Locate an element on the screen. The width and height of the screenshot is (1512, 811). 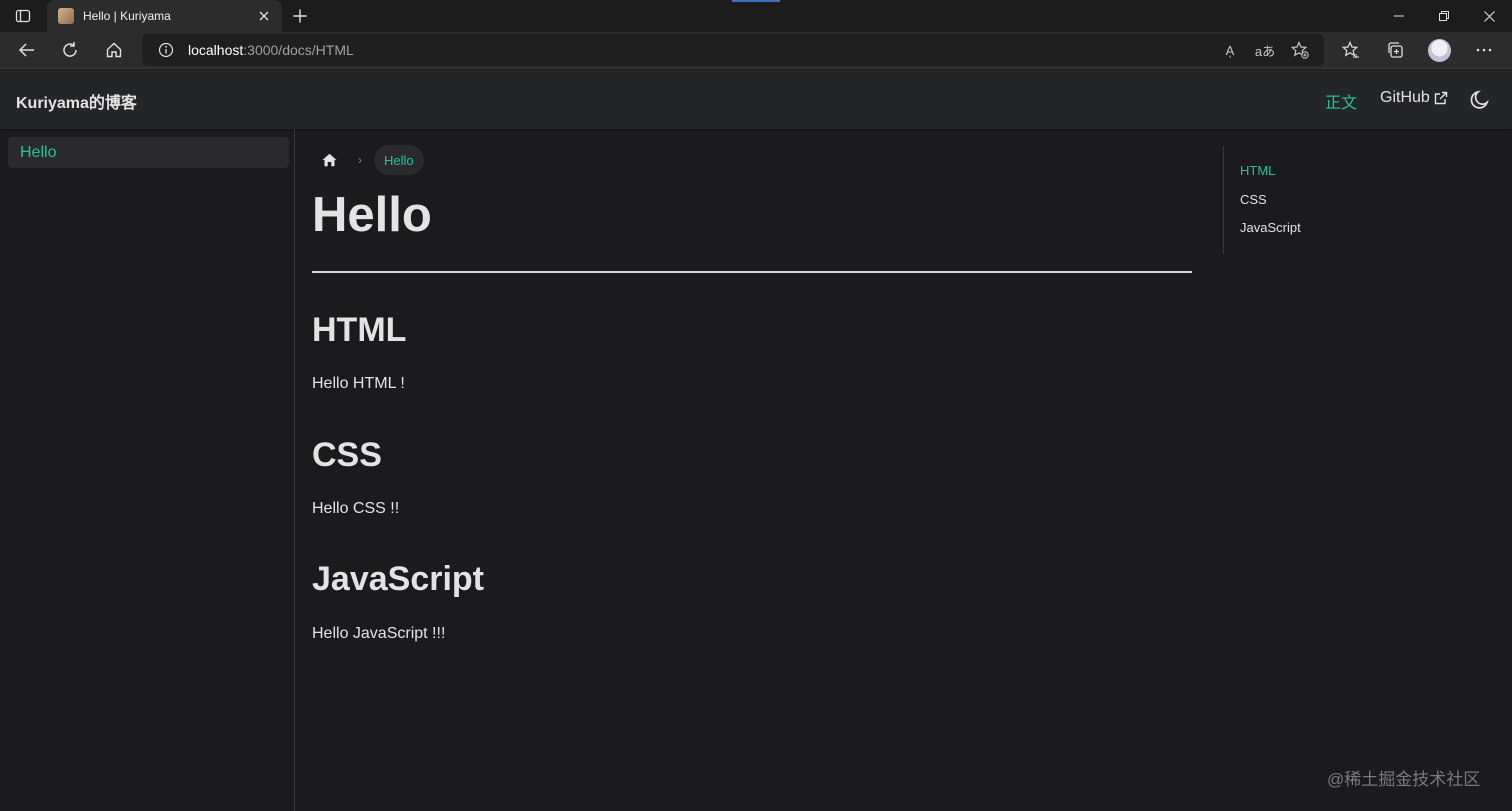
toc-item-javascript: JavaScript is located at coordinates (1270, 227).